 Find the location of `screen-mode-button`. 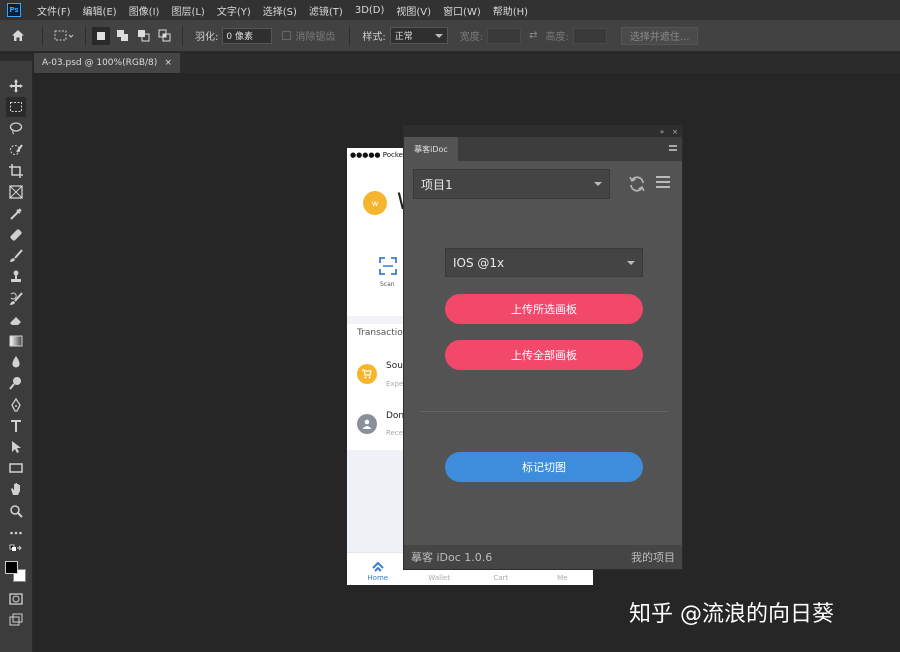

screen-mode-button is located at coordinates (16, 620).